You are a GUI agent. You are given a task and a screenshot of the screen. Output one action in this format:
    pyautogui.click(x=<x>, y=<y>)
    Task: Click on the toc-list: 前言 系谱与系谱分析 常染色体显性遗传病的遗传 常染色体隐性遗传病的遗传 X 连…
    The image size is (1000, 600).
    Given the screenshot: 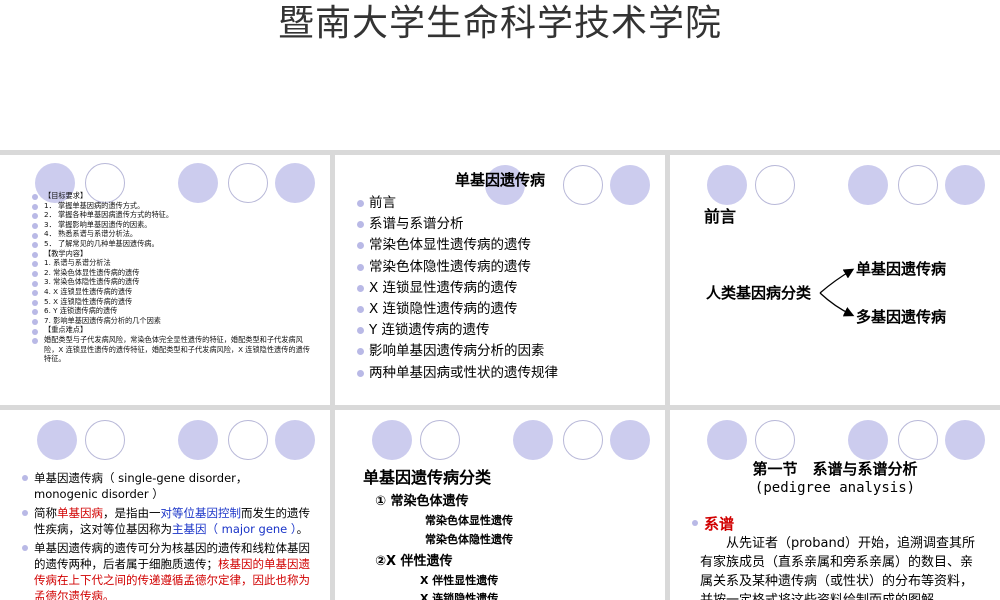 What is the action you would take?
    pyautogui.click(x=507, y=288)
    